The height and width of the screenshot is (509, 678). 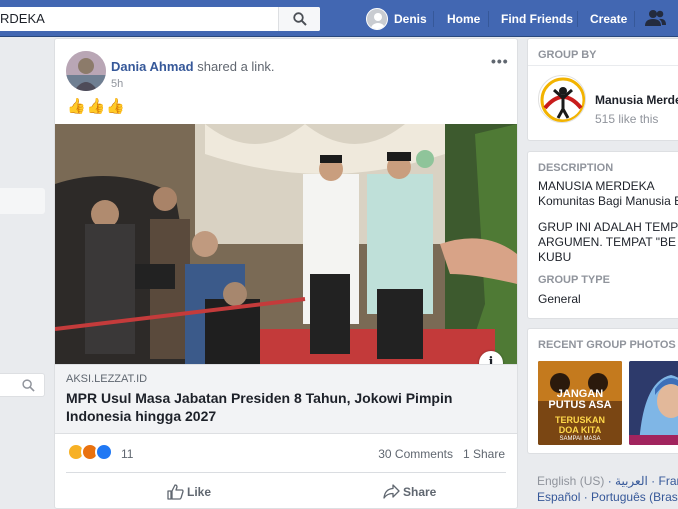 What do you see at coordinates (634, 497) in the screenshot?
I see `language-link: Português (Brasi` at bounding box center [634, 497].